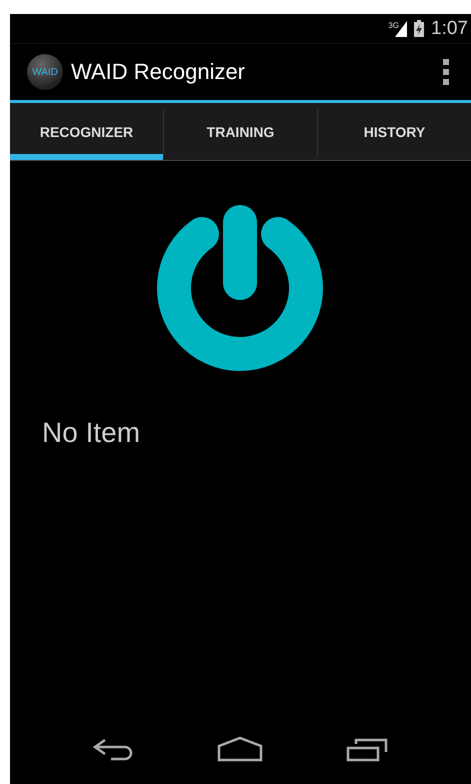 Image resolution: width=471 pixels, height=784 pixels. Describe the element at coordinates (86, 134) in the screenshot. I see `tab: RECOGNIZER` at that location.